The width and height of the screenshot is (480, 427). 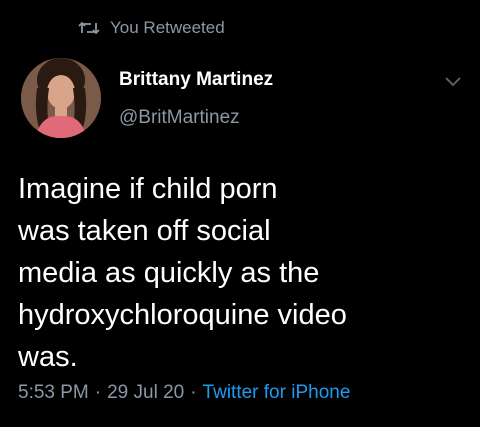 I want to click on retweet-label: You Retweeted, so click(x=167, y=27).